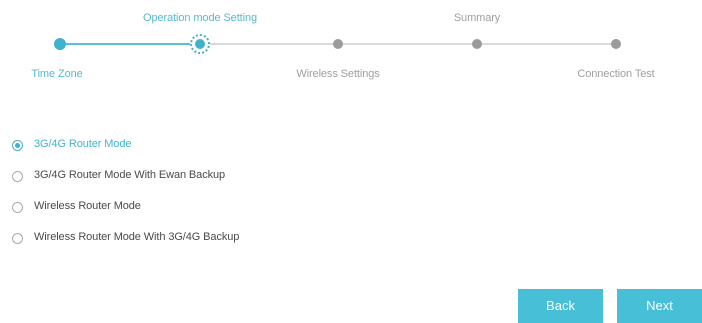 The height and width of the screenshot is (323, 702). I want to click on progress-track-remaining, so click(408, 44).